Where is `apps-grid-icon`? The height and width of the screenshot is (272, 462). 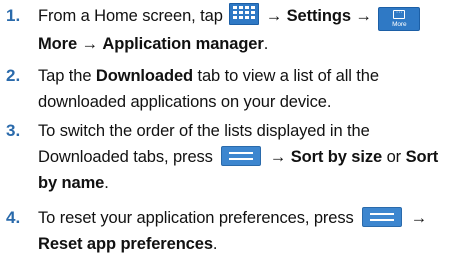
apps-grid-icon is located at coordinates (244, 14).